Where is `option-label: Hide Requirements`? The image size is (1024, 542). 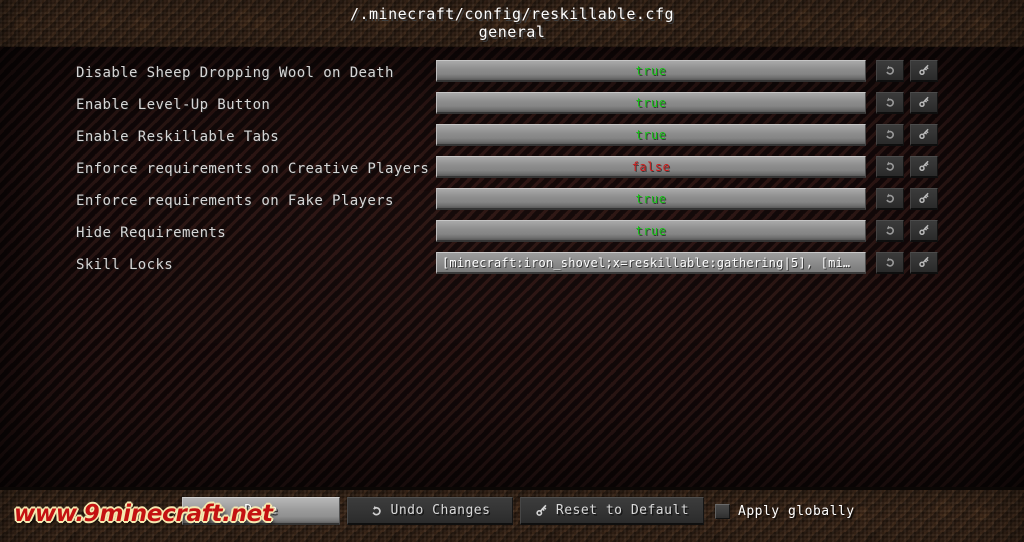 option-label: Hide Requirements is located at coordinates (151, 233).